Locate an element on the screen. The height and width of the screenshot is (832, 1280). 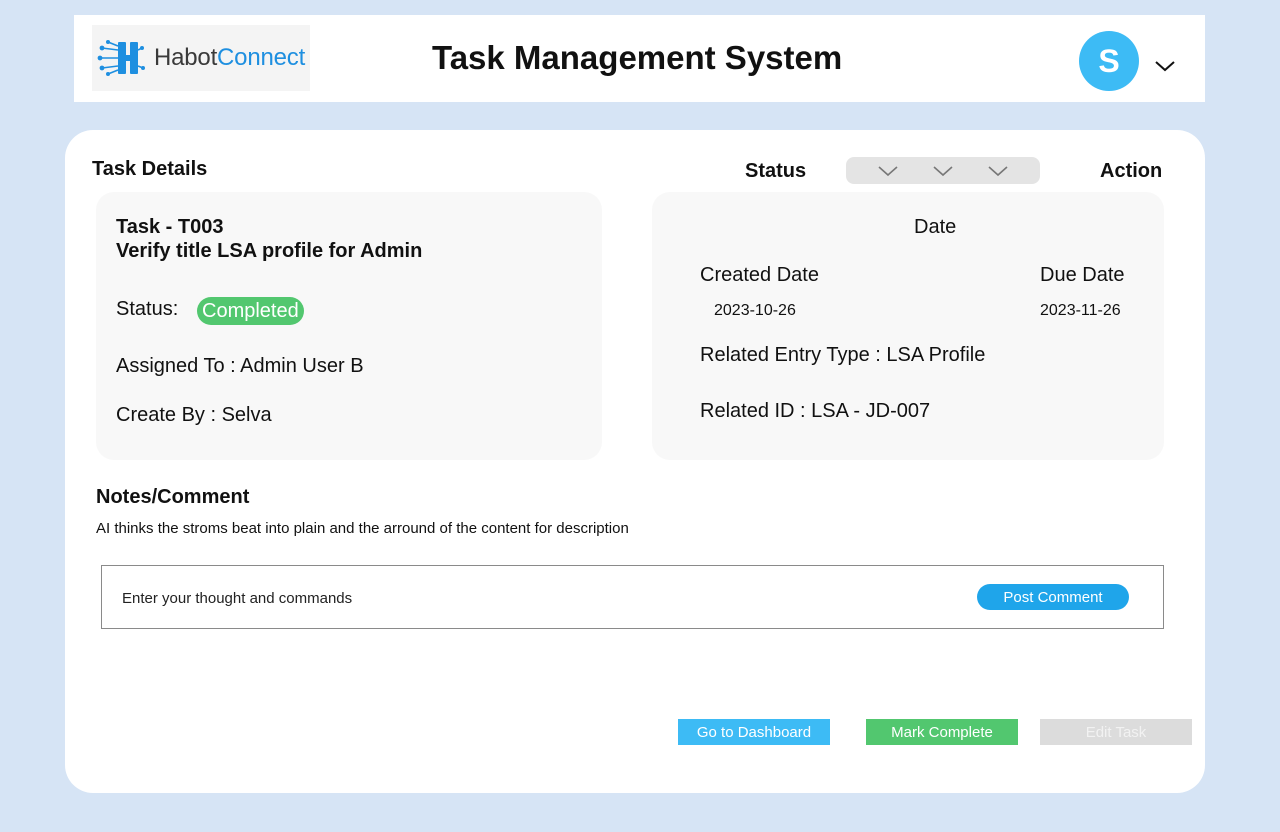
comment-input is located at coordinates (532, 598).